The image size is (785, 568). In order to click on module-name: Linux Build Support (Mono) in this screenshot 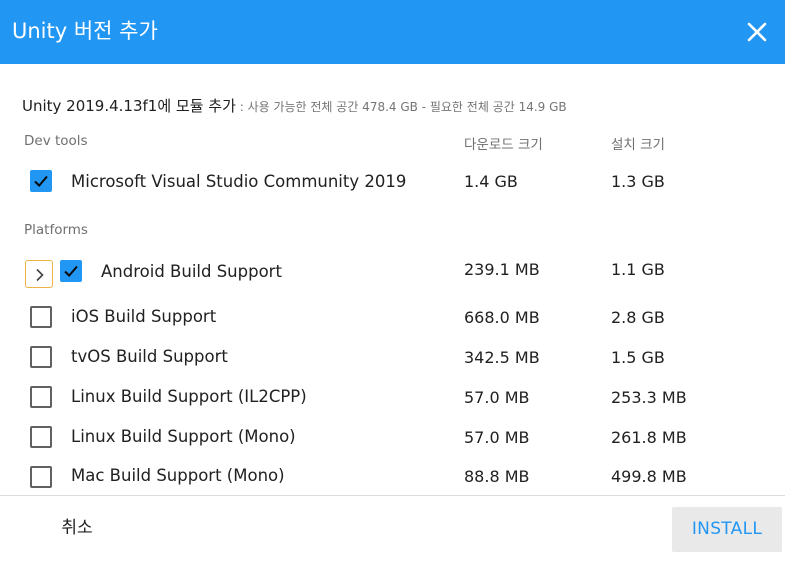, I will do `click(183, 436)`.